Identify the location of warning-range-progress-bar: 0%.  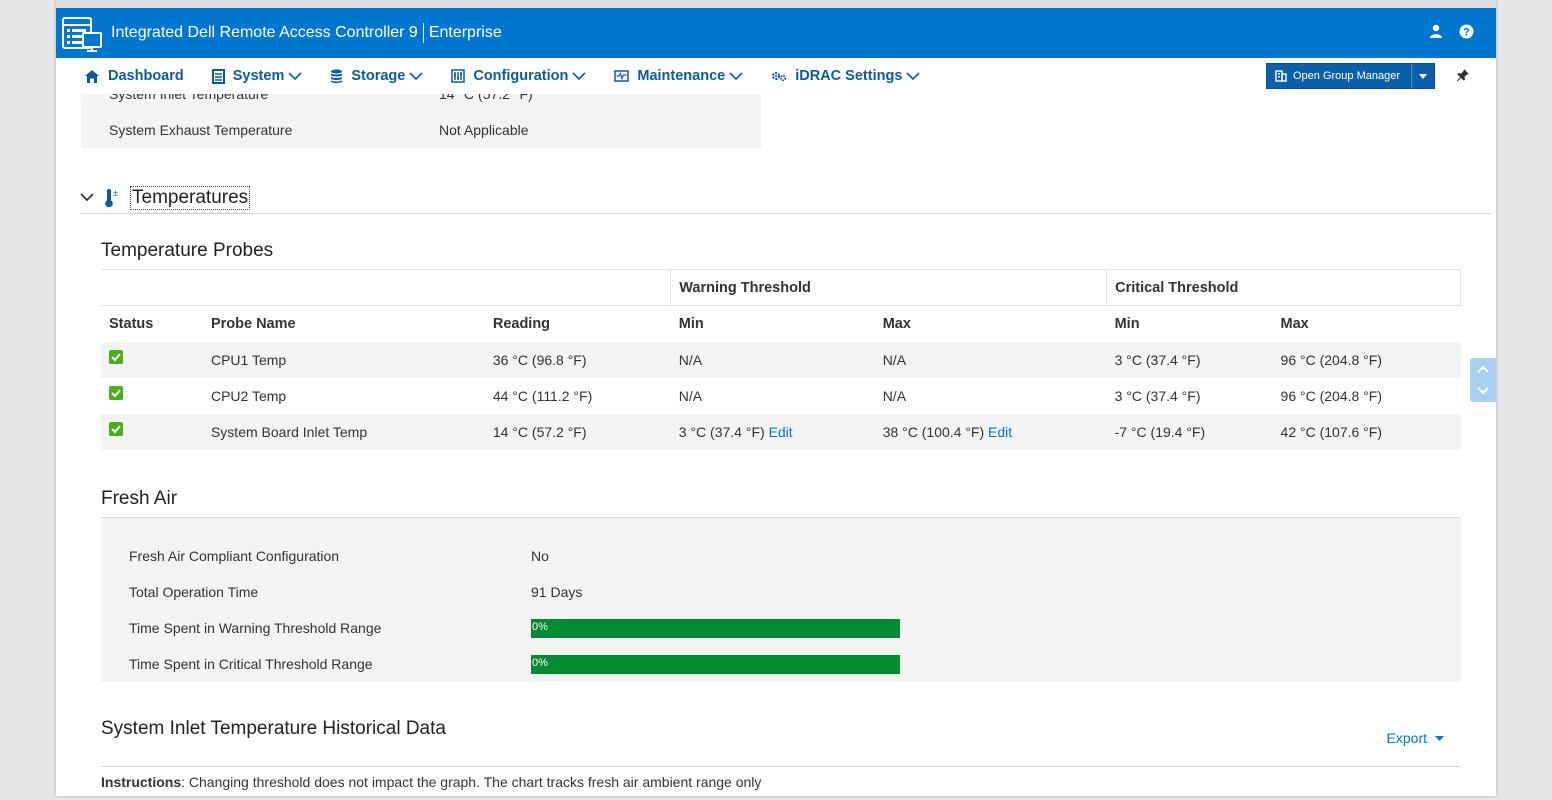
(715, 628).